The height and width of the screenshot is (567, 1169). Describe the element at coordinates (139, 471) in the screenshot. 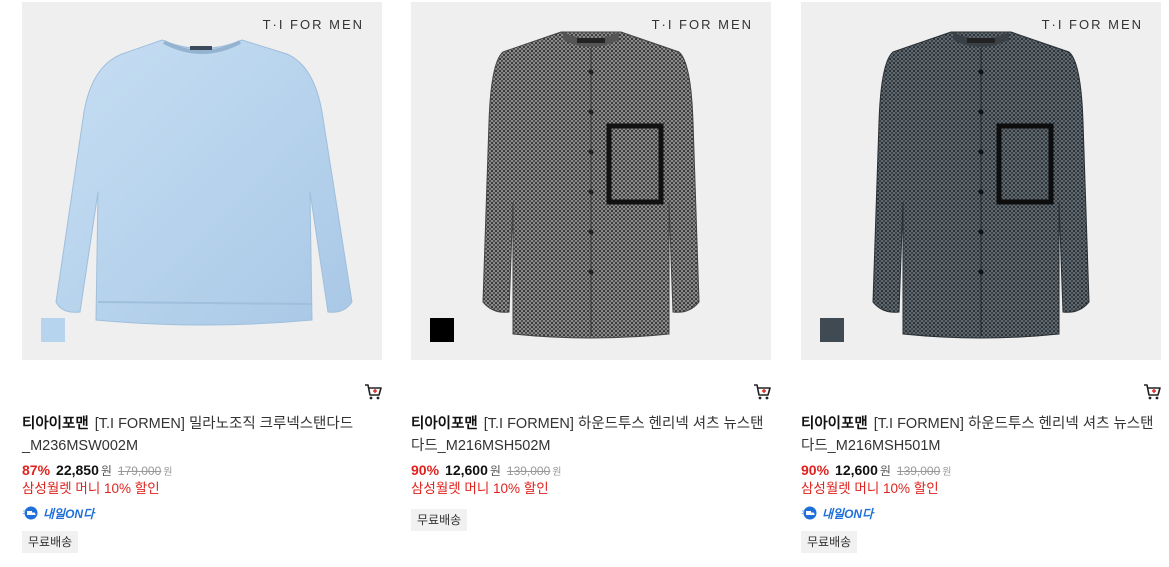

I see `original-price: 179,000` at that location.